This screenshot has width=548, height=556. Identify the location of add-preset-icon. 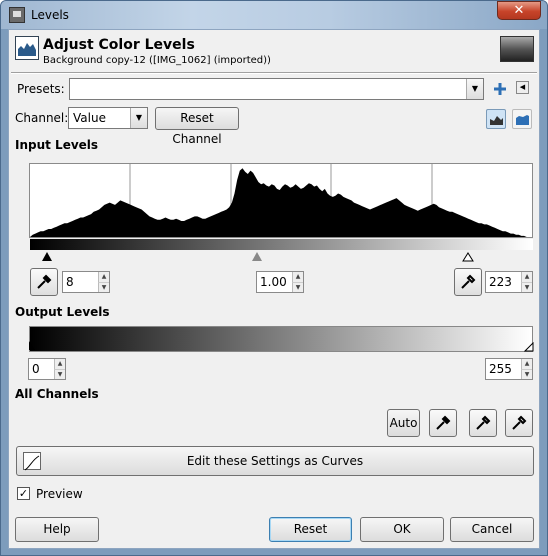
(500, 89).